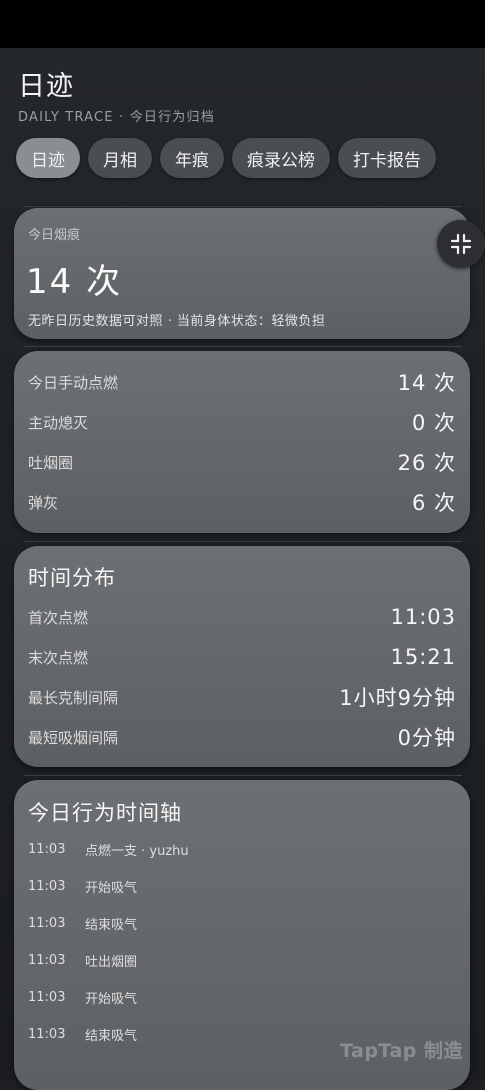 Image resolution: width=485 pixels, height=1090 pixels. Describe the element at coordinates (51, 462) in the screenshot. I see `stat-label: 吐烟圈` at that location.